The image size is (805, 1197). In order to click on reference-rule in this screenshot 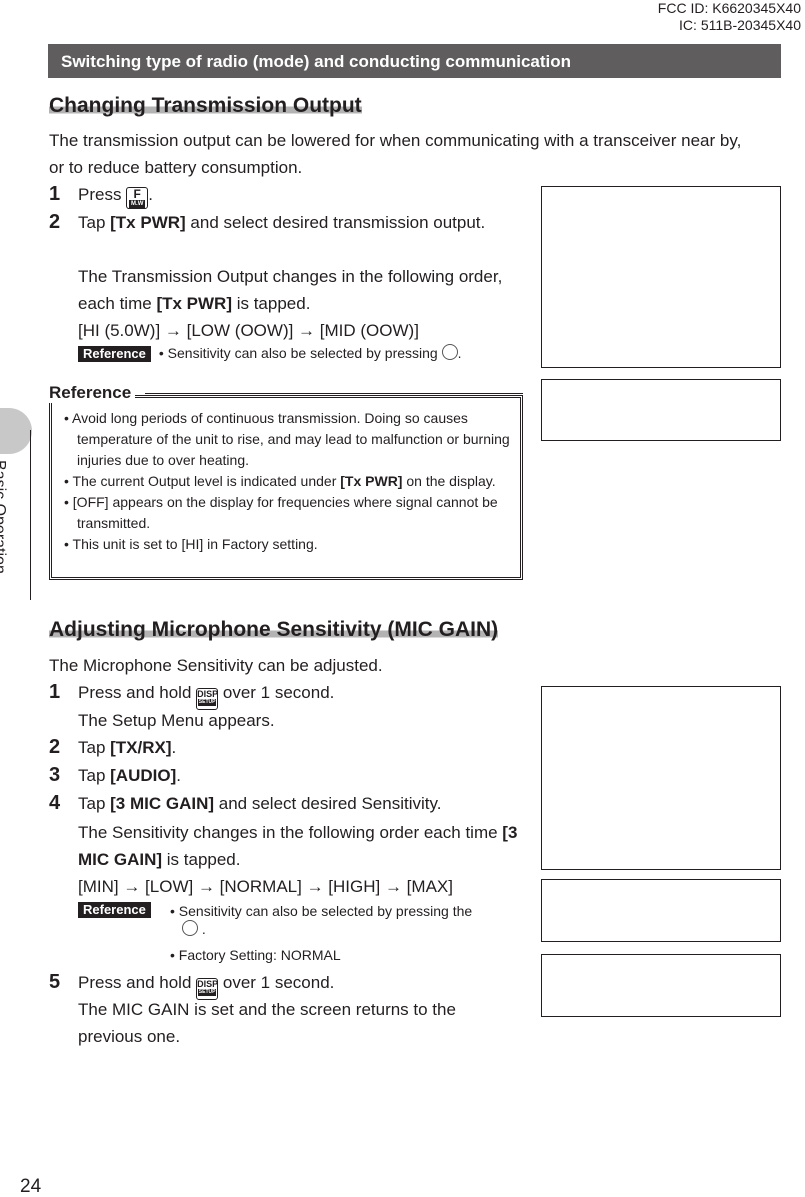, I will do `click(334, 394)`.